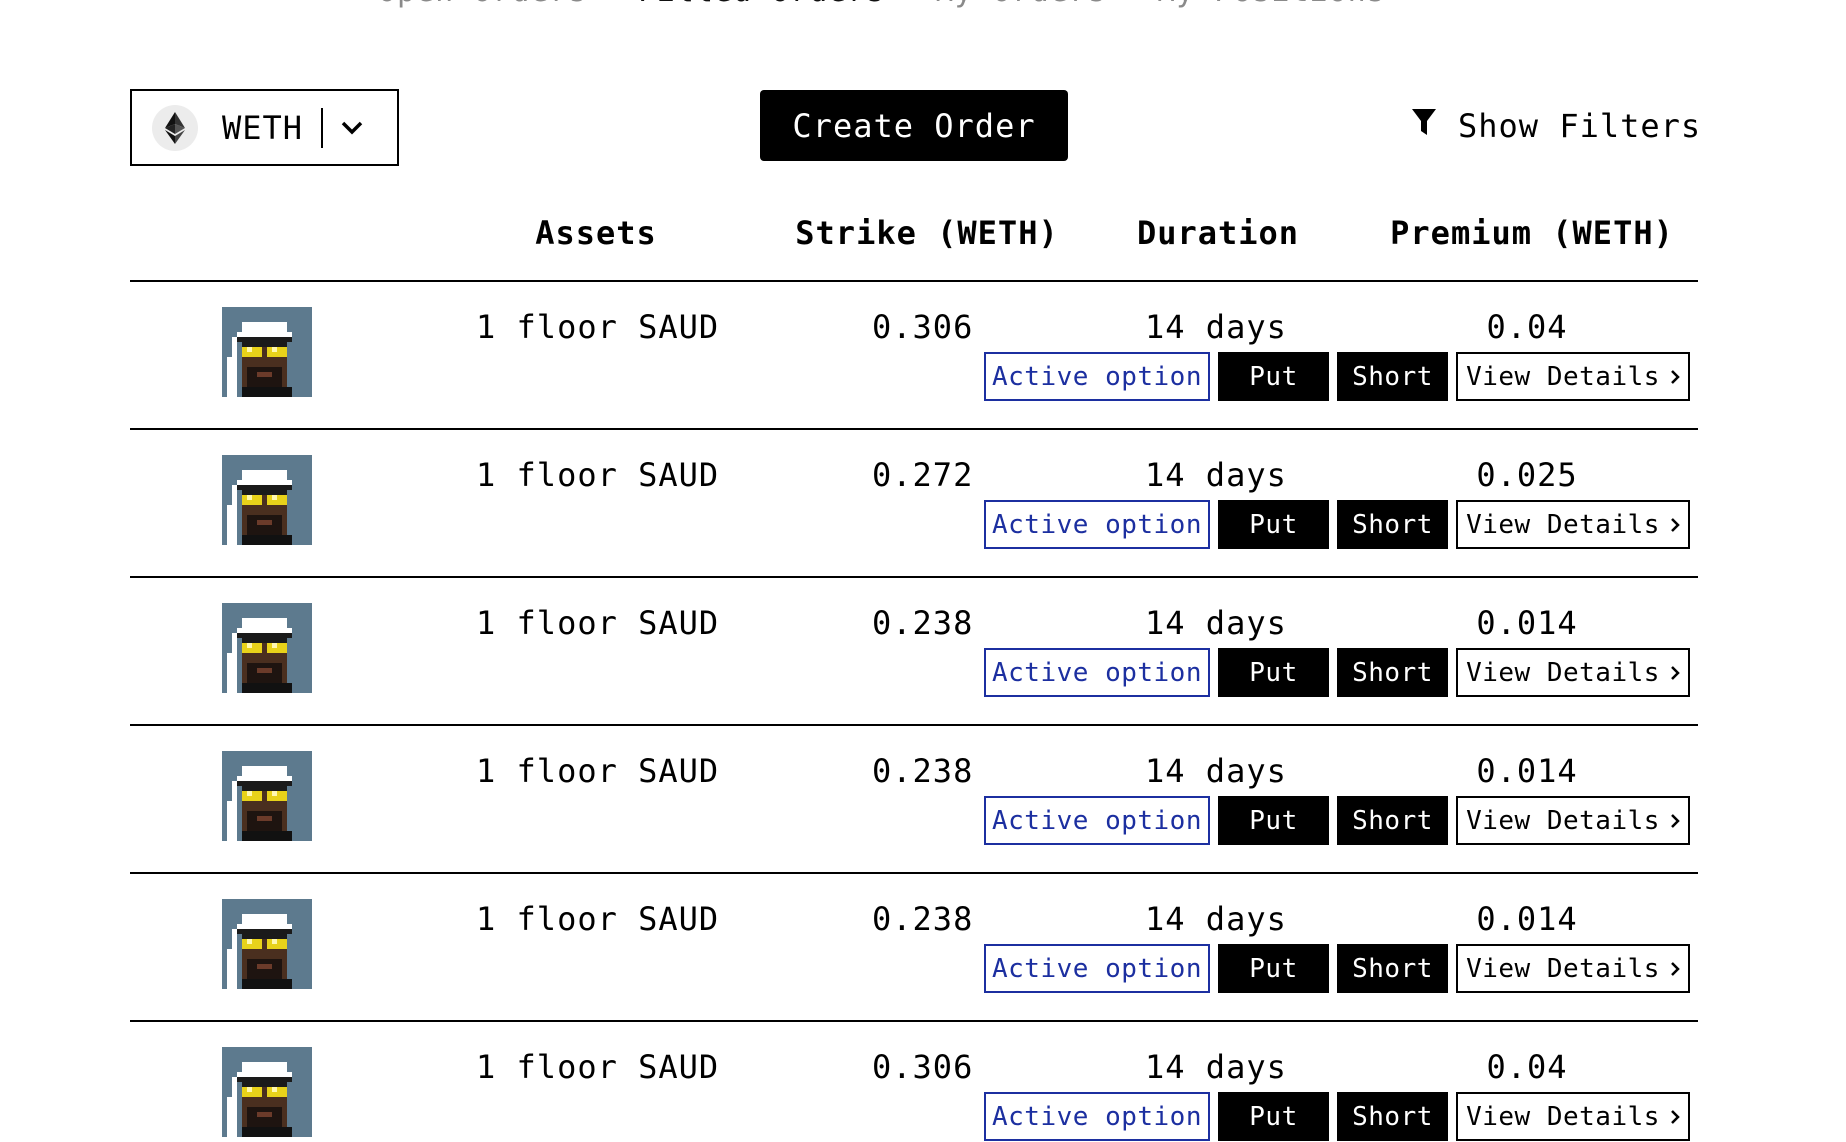 This screenshot has width=1846, height=1142. Describe the element at coordinates (322, 127) in the screenshot. I see `asset-select-divider` at that location.